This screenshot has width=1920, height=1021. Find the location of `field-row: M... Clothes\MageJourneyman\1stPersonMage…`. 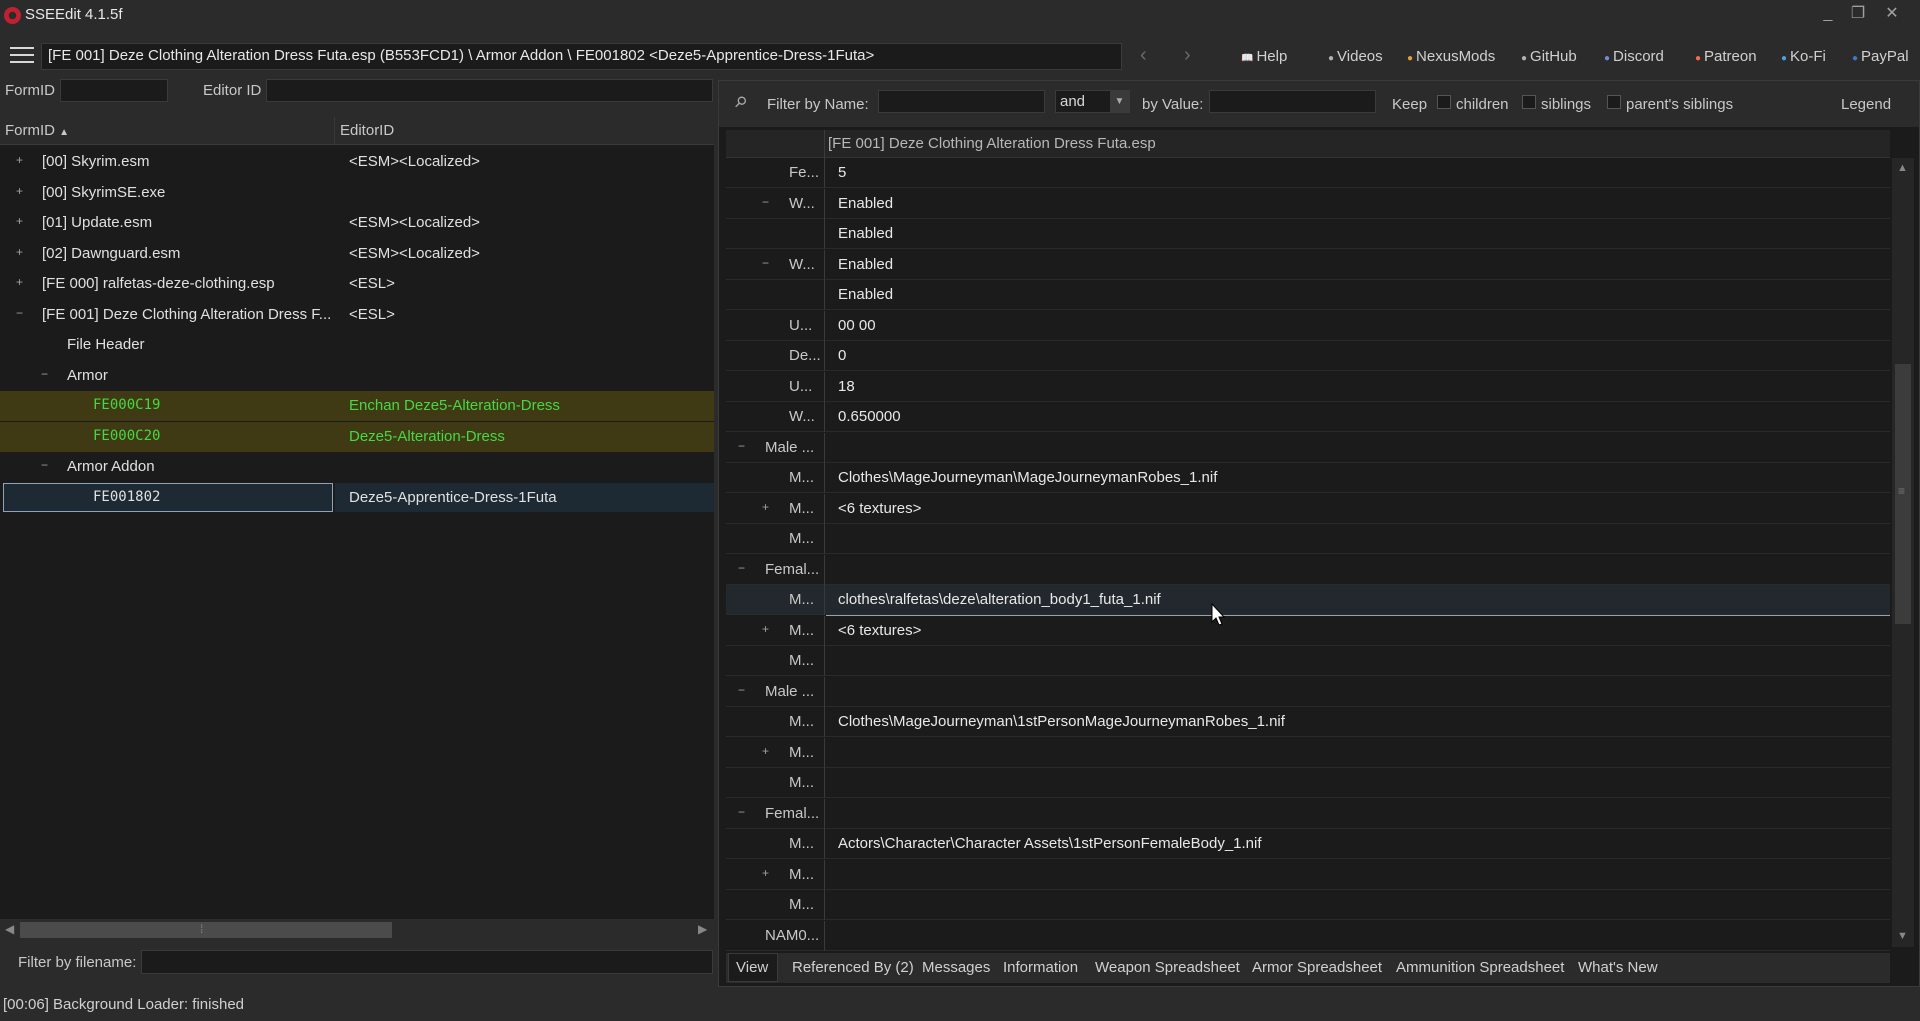

field-row: M... Clothes\MageJourneyman\1stPersonMage… is located at coordinates (1308, 722).